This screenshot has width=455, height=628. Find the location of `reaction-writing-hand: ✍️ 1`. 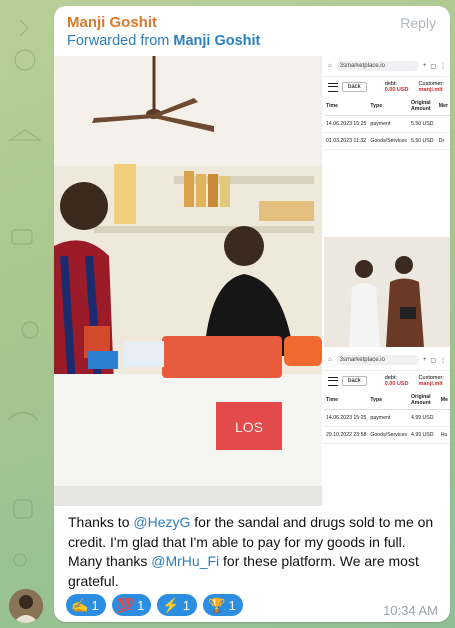

reaction-writing-hand: ✍️ 1 is located at coordinates (86, 605).